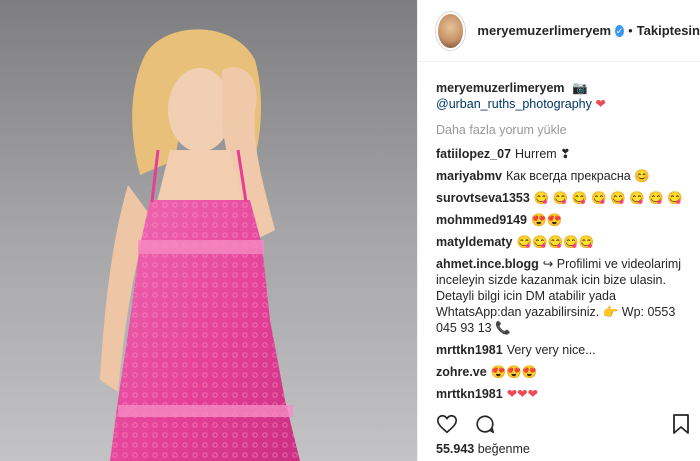 Image resolution: width=700 pixels, height=461 pixels. Describe the element at coordinates (561, 130) in the screenshot. I see `load-more-comments-link: Daha fazla yorum yükle` at that location.